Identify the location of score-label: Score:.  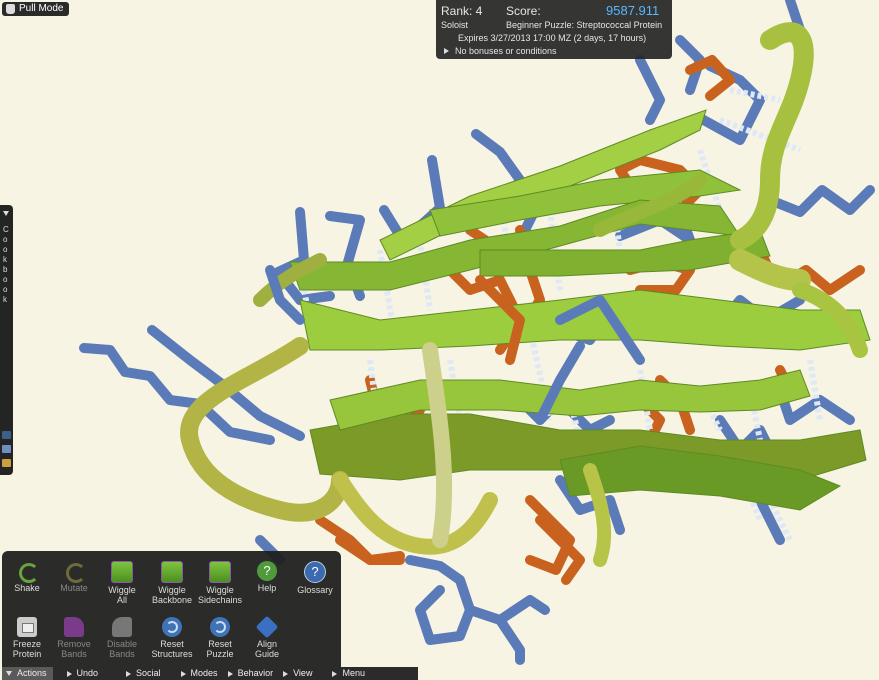
(523, 11).